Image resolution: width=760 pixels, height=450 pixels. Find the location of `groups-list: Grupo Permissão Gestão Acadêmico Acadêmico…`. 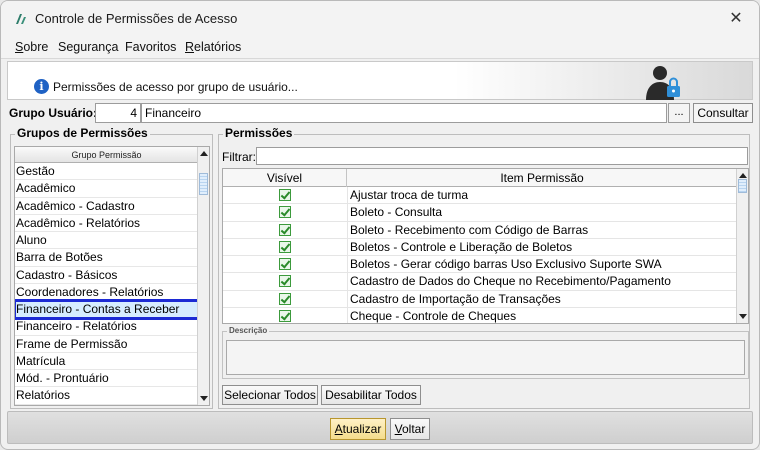

groups-list: Grupo Permissão Gestão Acadêmico Acadêmico… is located at coordinates (112, 276).